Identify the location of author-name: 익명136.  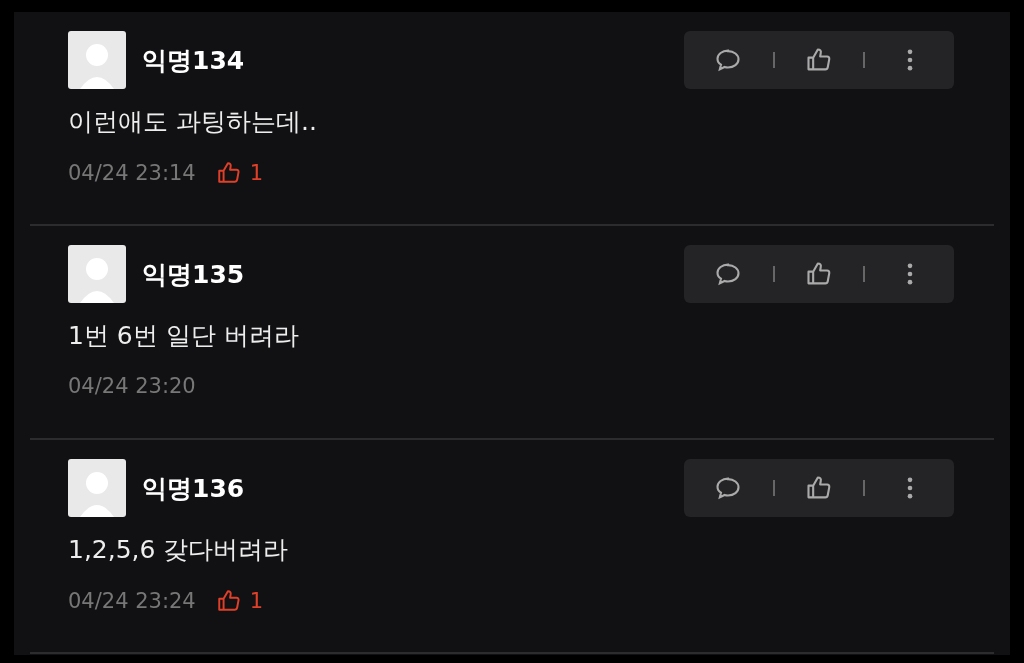
(193, 488).